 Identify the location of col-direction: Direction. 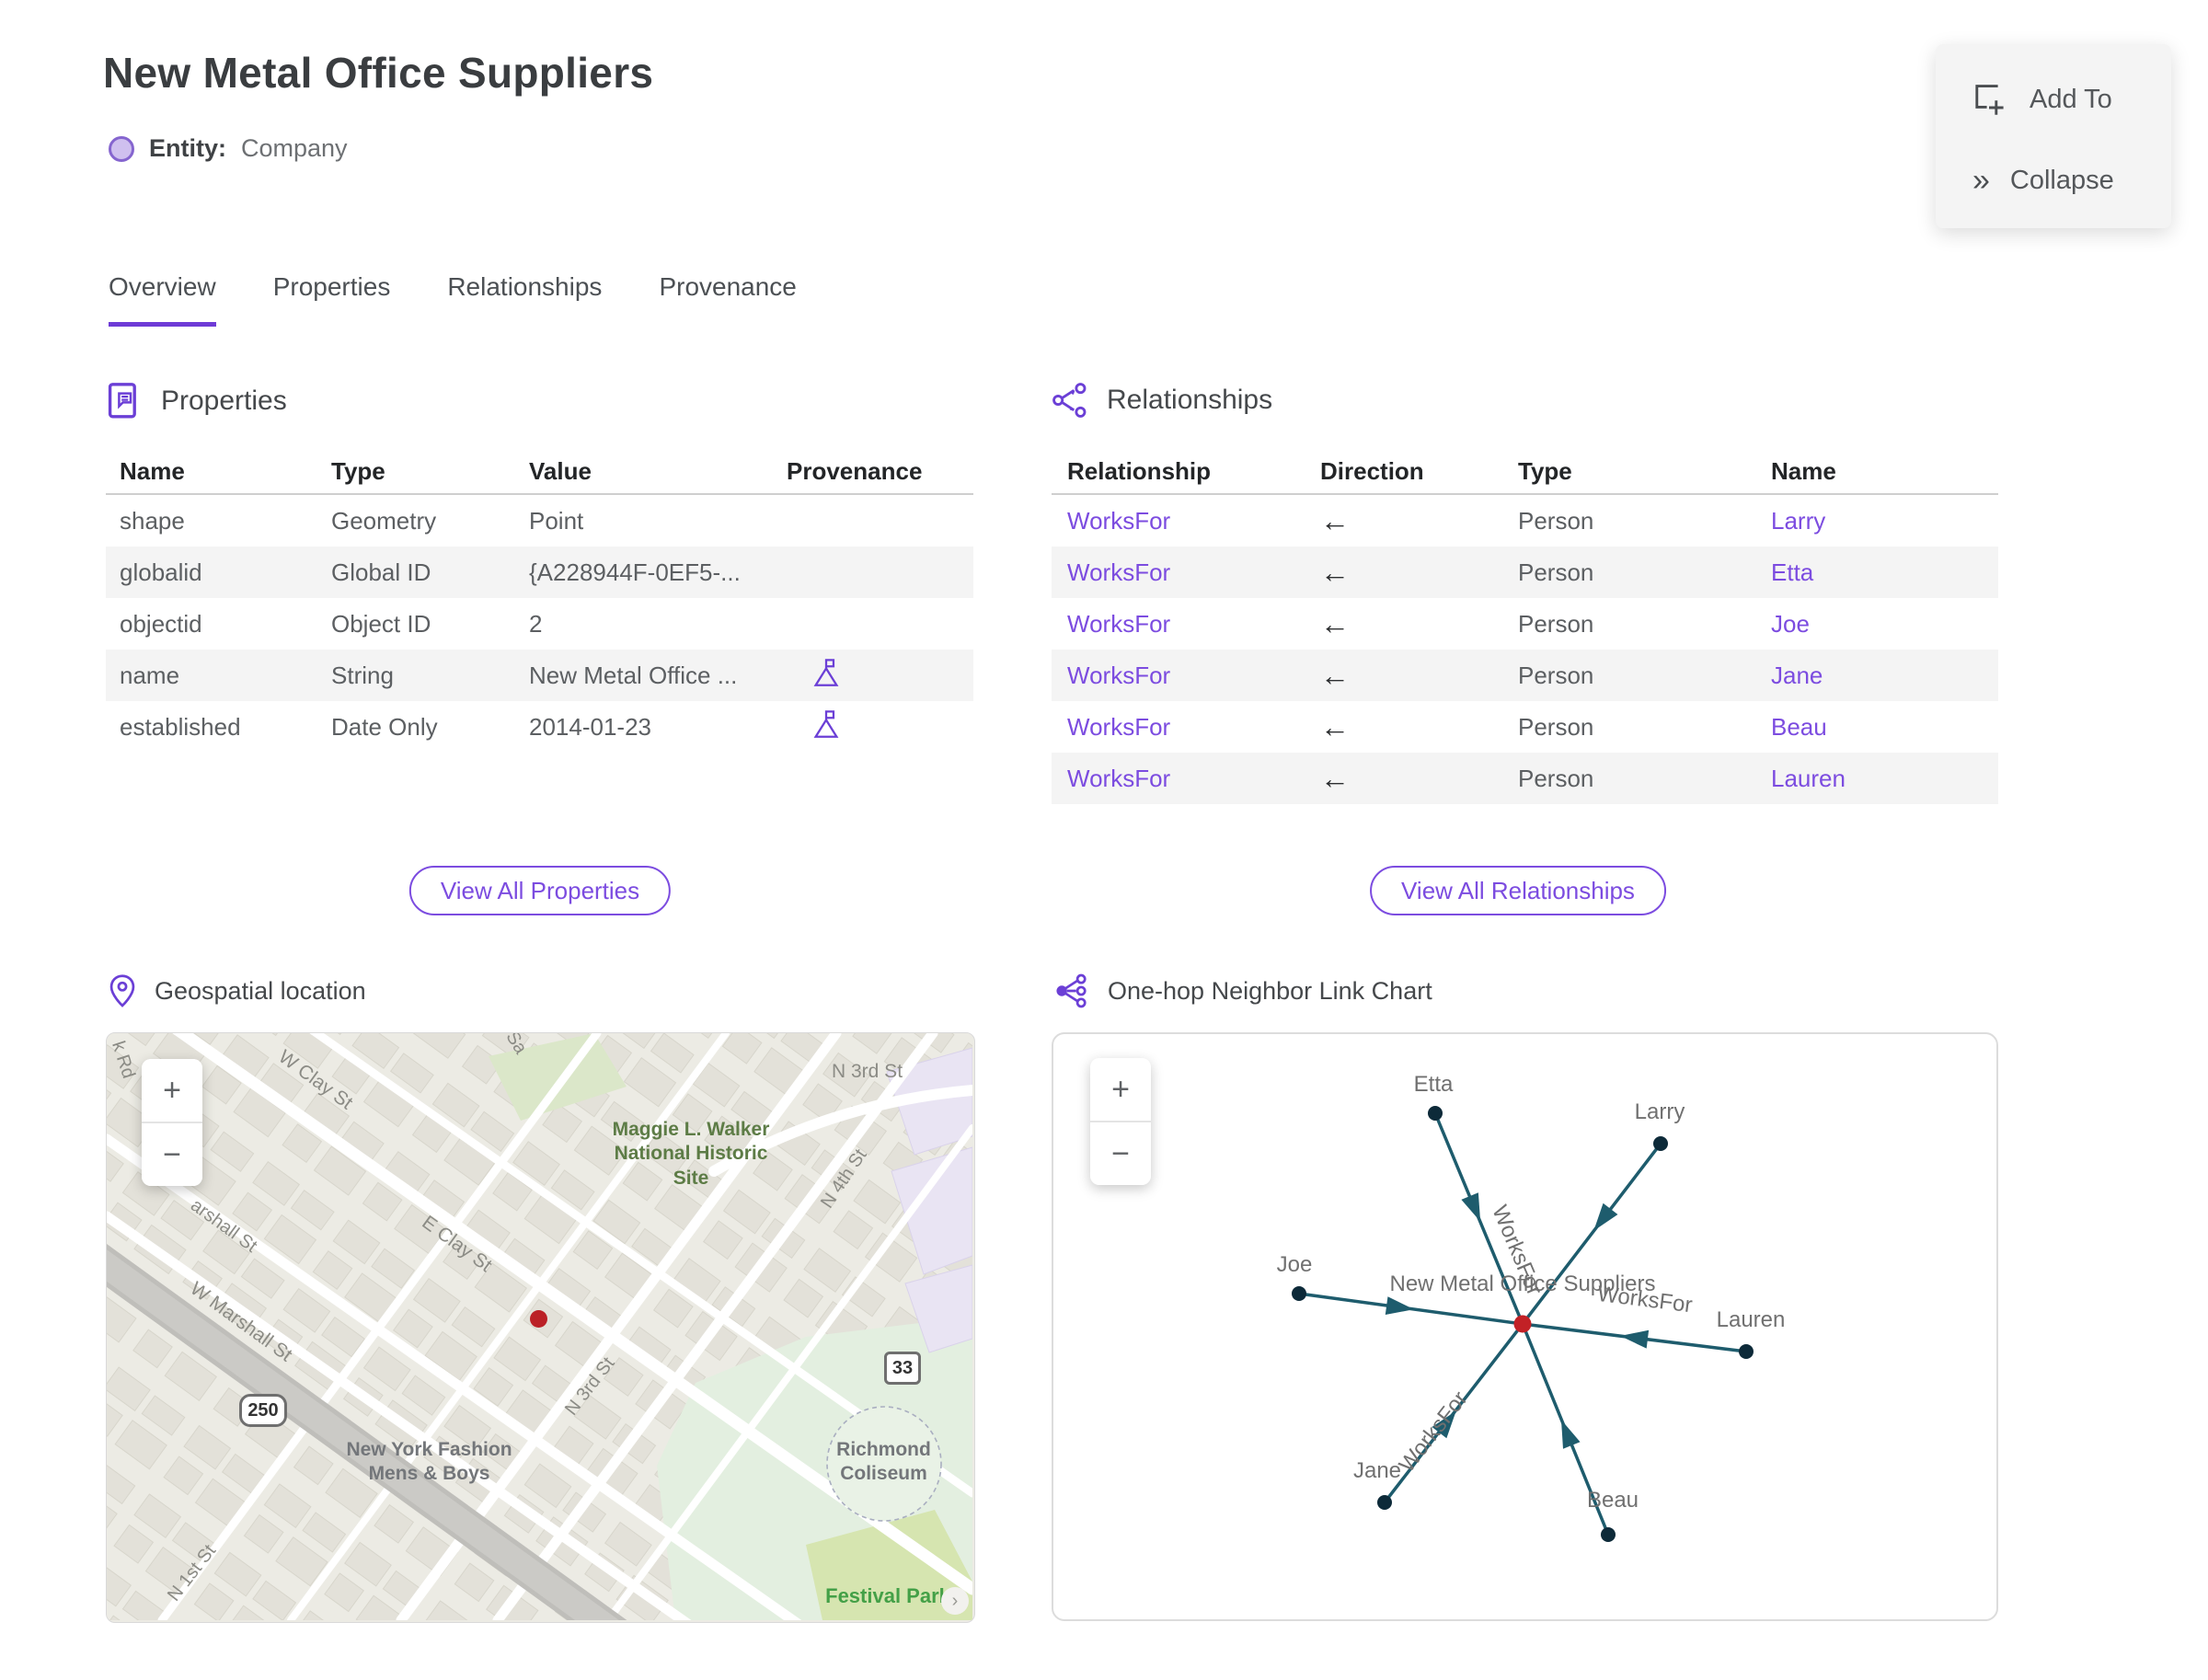
(1372, 470).